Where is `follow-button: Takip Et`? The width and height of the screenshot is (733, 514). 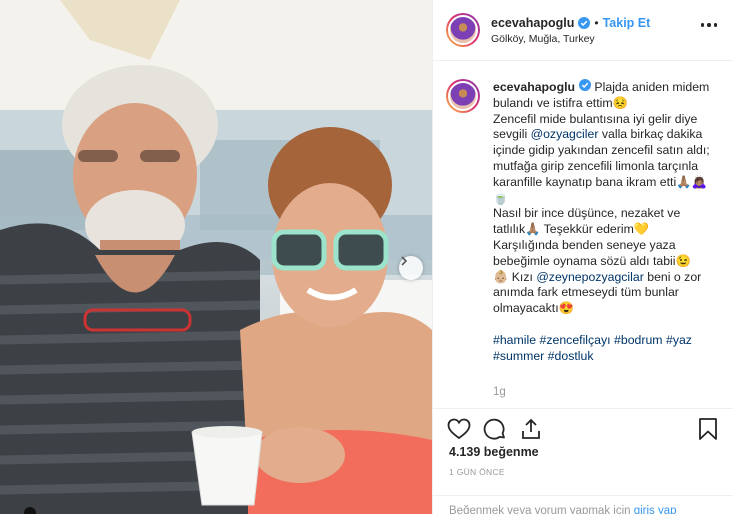
follow-button: Takip Et is located at coordinates (627, 23).